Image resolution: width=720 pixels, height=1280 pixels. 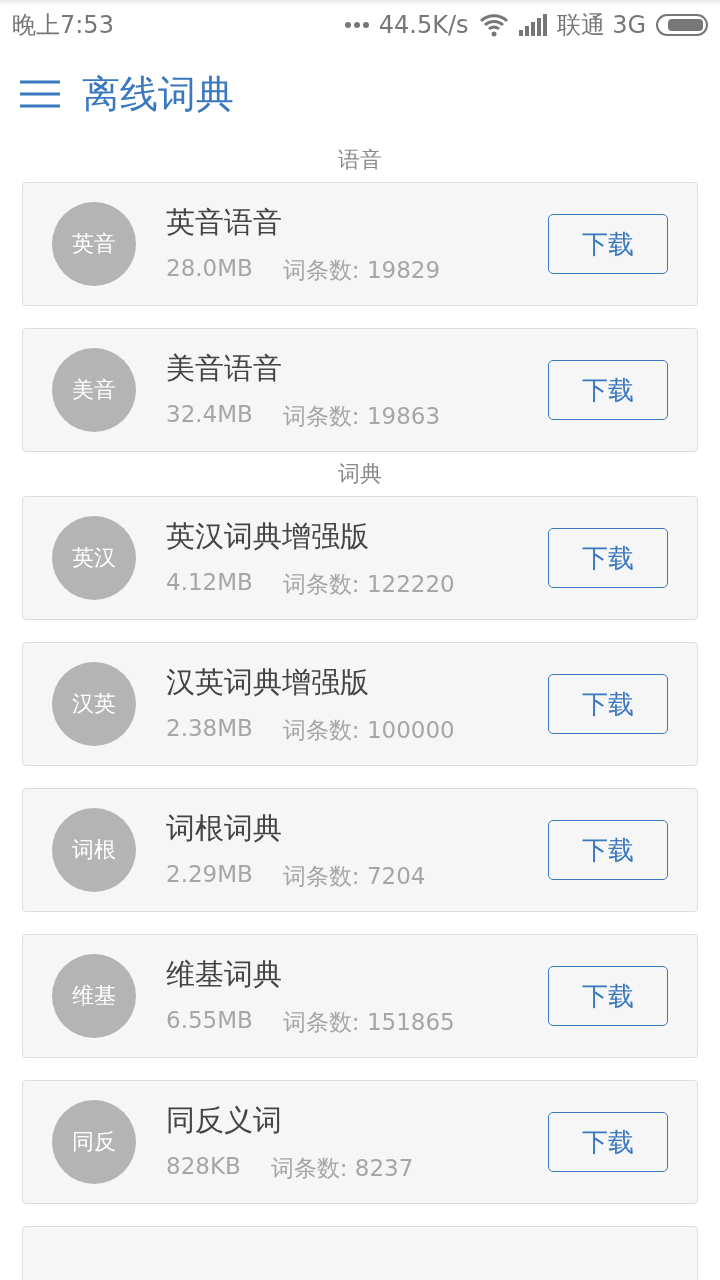 I want to click on dictionary-name: 维基词典, so click(x=224, y=974).